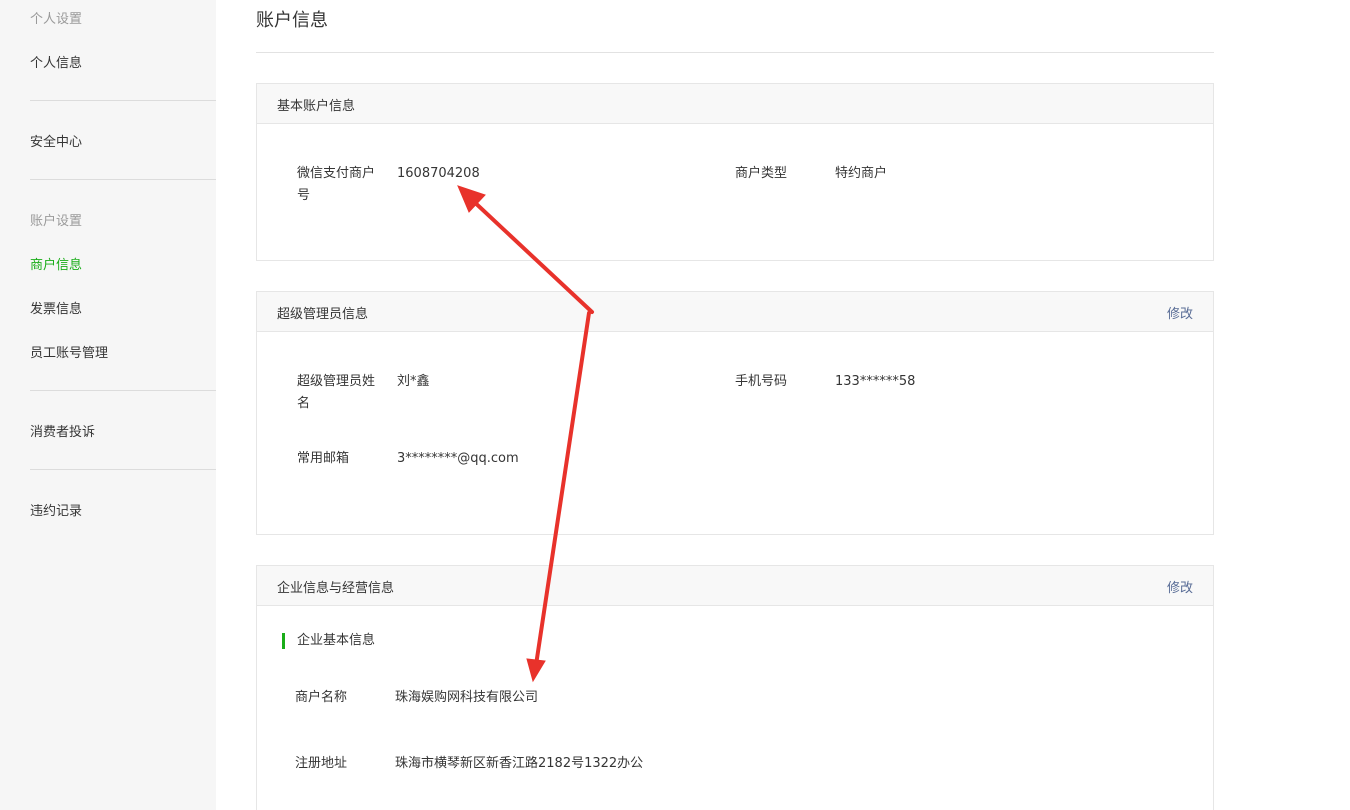 This screenshot has width=1350, height=810. I want to click on edit-admin-link: 修改, so click(1180, 312).